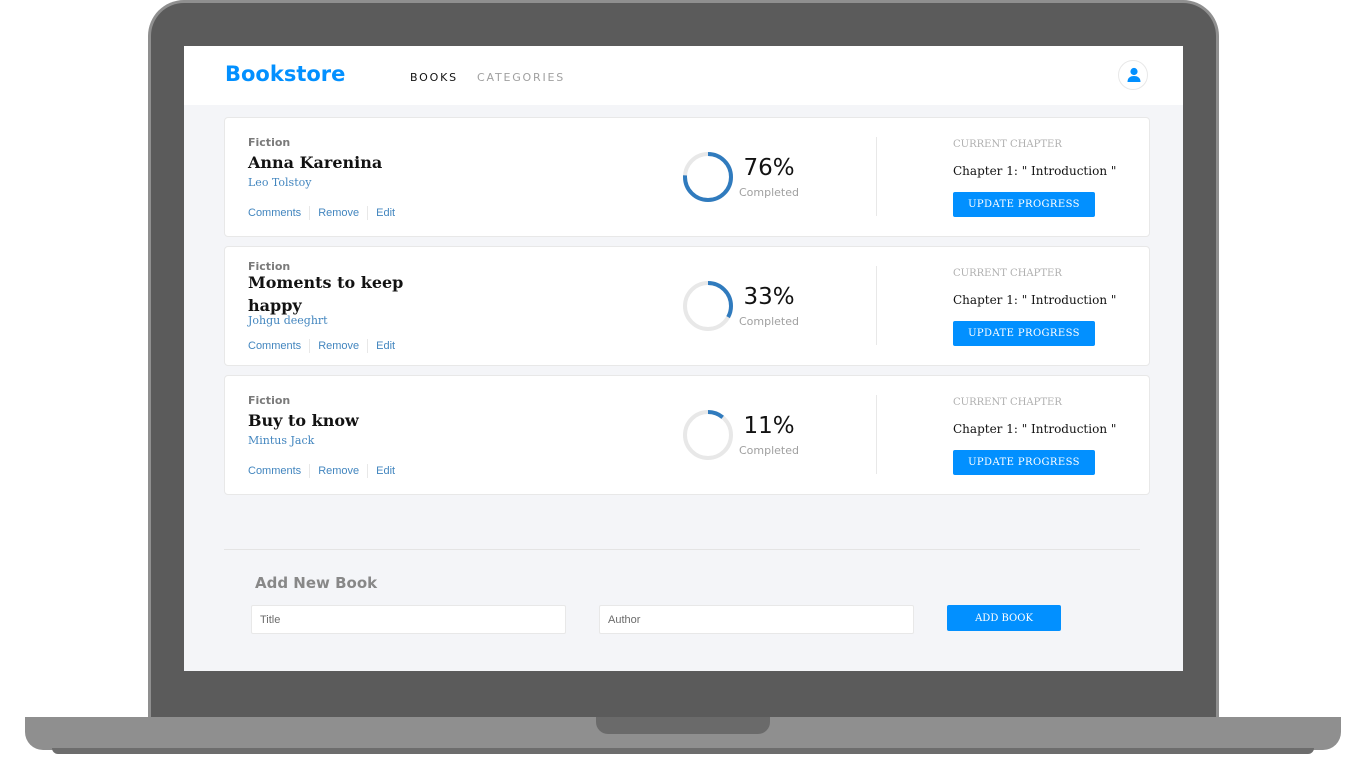  Describe the element at coordinates (682, 549) in the screenshot. I see `section-divider` at that location.